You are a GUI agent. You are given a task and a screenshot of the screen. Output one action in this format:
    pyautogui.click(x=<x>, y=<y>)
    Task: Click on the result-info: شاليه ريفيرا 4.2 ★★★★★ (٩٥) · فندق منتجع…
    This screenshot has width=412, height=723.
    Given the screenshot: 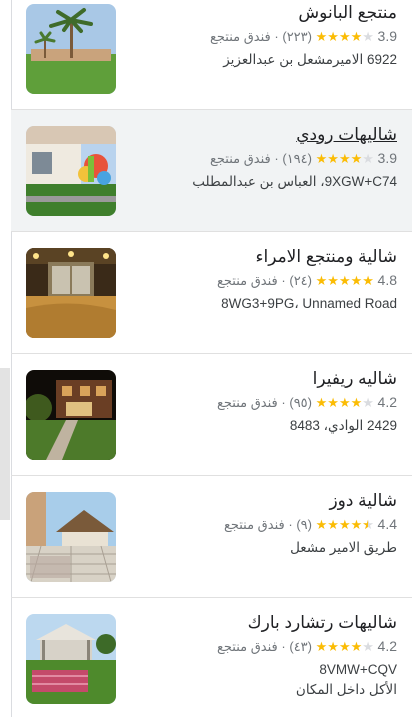 What is the action you would take?
    pyautogui.click(x=261, y=402)
    